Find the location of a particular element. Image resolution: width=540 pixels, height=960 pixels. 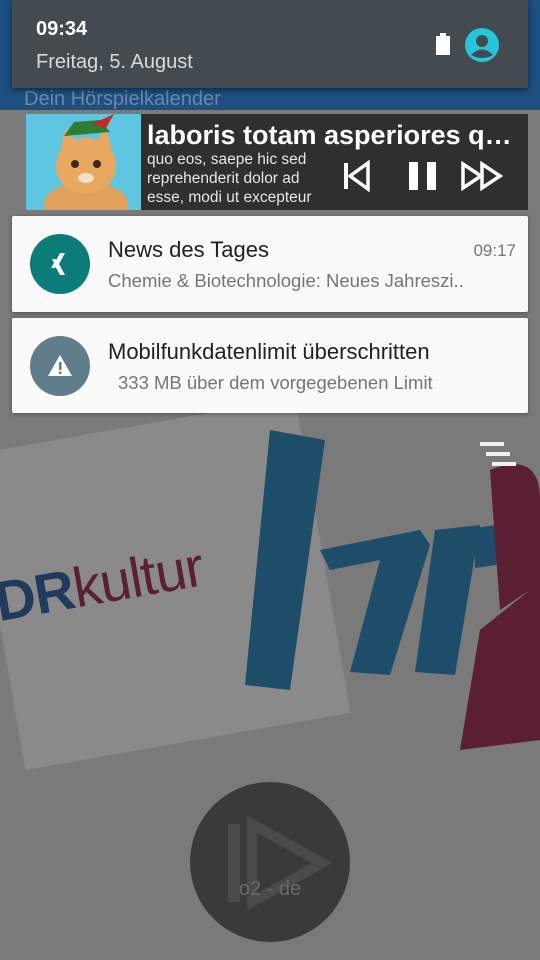

quick-settings-header: 09:34 Freitag, 5. August is located at coordinates (270, 44).